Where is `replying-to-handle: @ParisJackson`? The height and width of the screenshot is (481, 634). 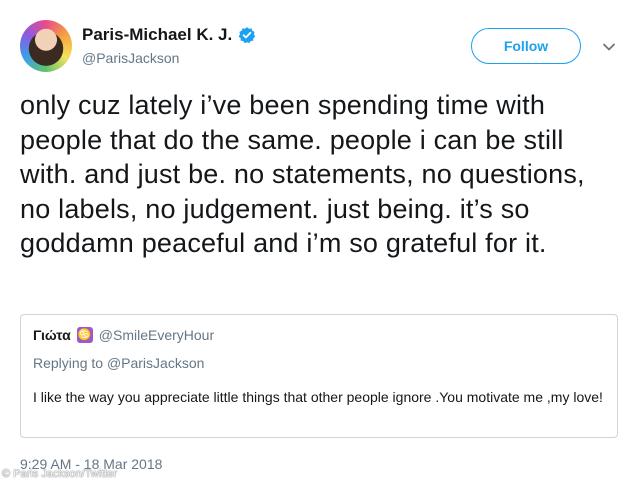 replying-to-handle: @ParisJackson is located at coordinates (155, 363).